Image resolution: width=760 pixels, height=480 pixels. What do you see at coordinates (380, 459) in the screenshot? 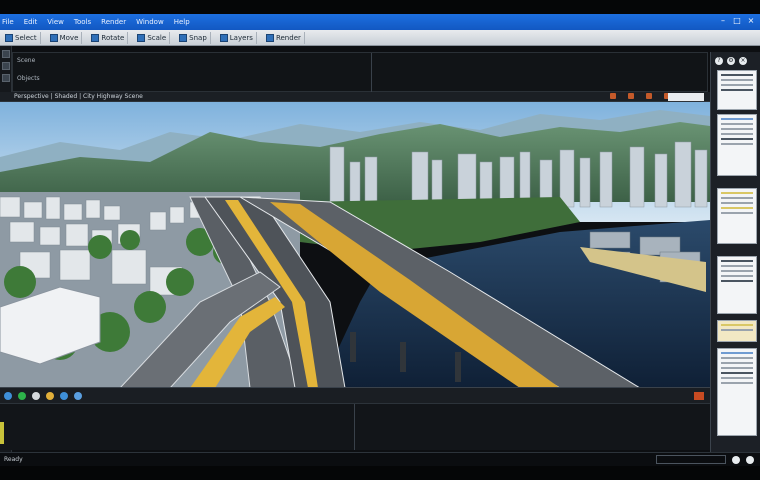
I see `status-bar: Ready` at bounding box center [380, 459].